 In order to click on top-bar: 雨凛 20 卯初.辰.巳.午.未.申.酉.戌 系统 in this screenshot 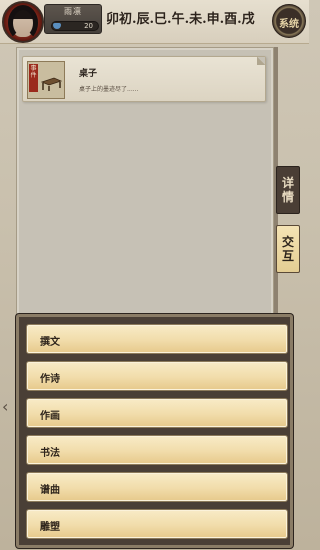, I will do `click(154, 22)`.